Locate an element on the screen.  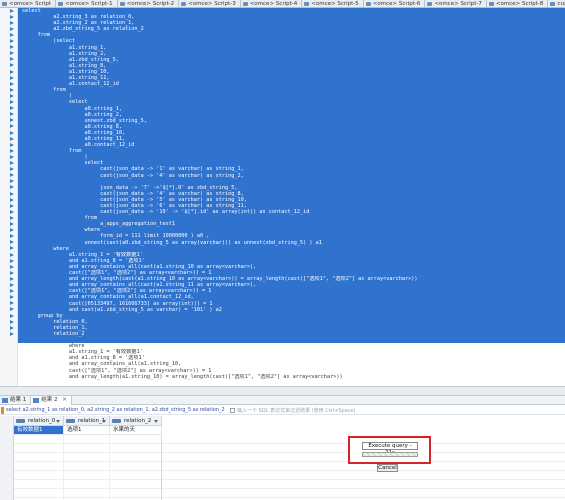
tab-label: <omce> Script-1 is located at coordinates (89, 4).